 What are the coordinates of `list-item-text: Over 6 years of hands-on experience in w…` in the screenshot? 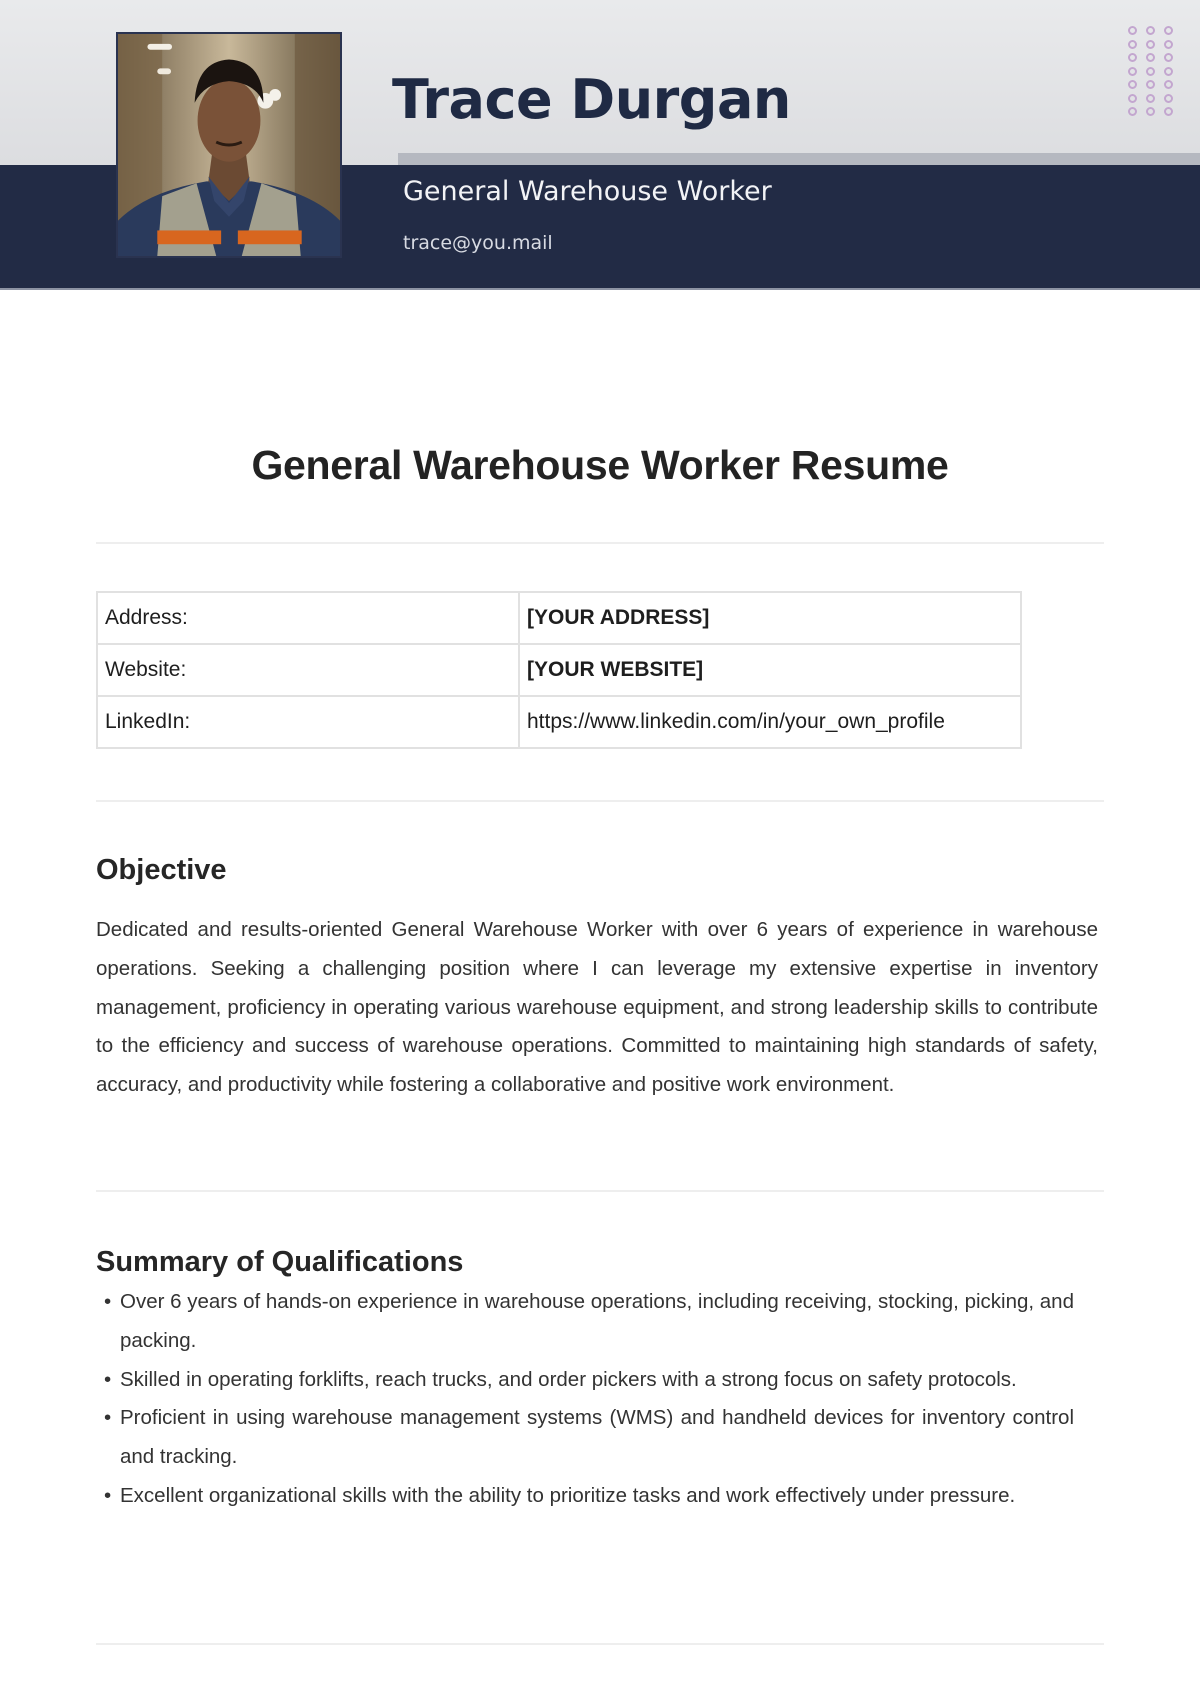 It's located at (597, 1321).